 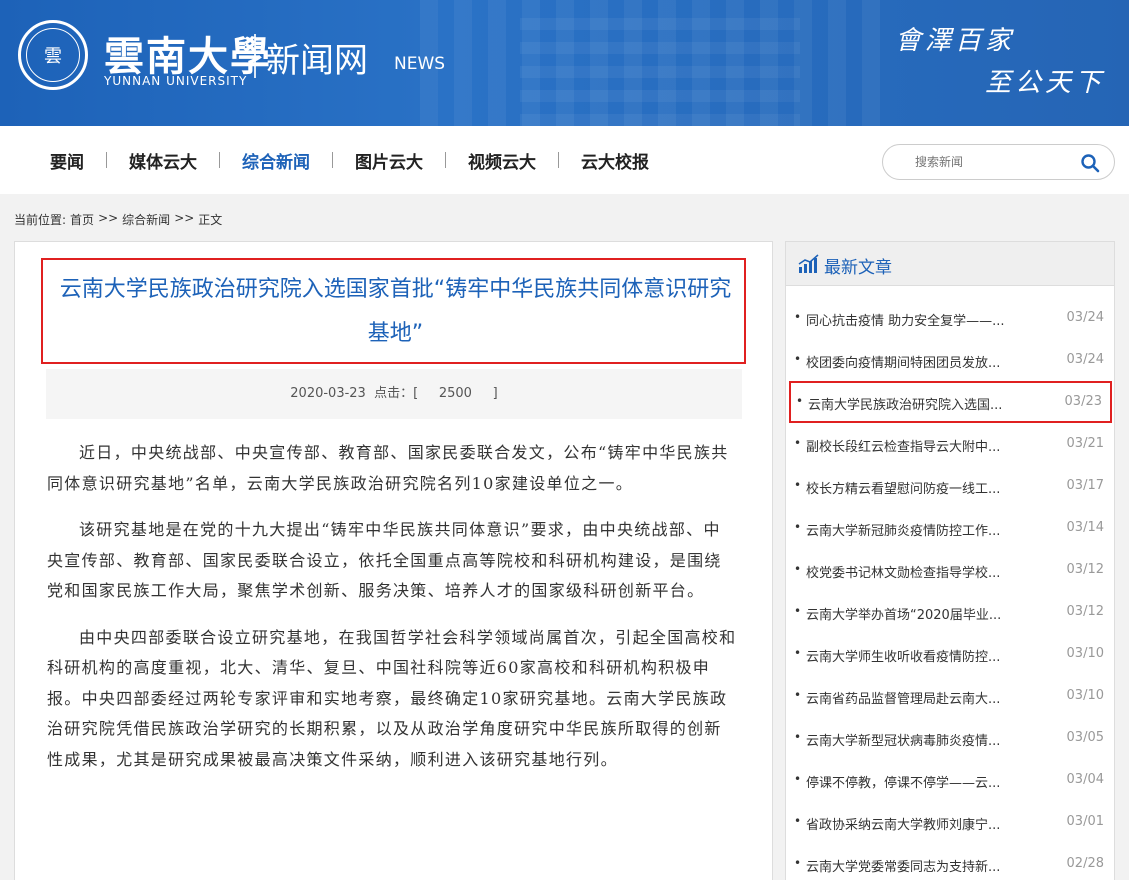 I want to click on list-item: • 云南大学师生收听收看疫情防控... 03/10, so click(x=950, y=654).